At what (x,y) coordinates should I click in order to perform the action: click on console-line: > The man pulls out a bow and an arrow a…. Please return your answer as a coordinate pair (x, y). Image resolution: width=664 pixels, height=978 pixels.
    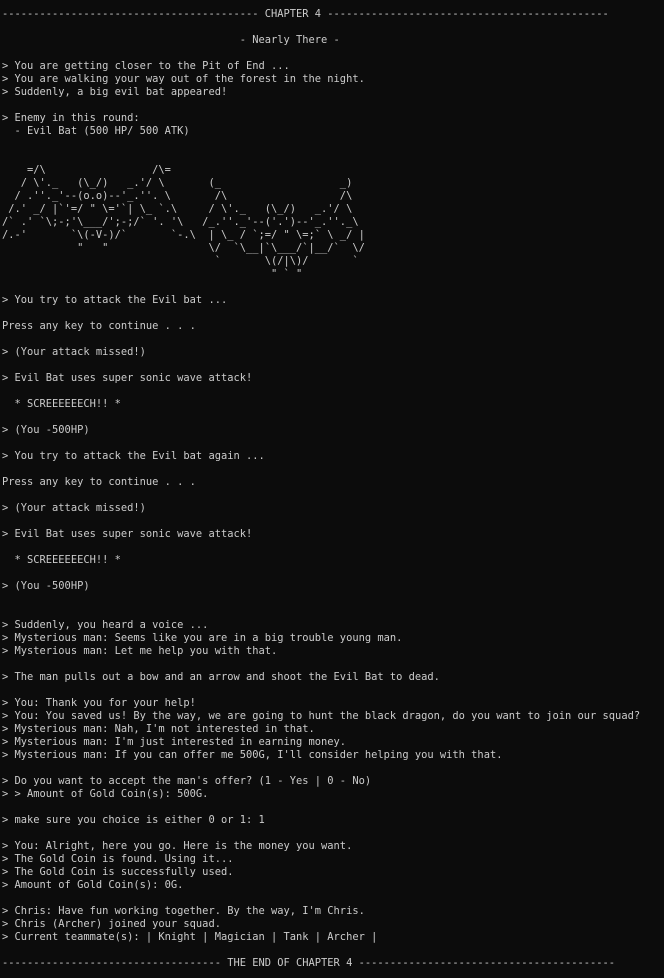
    Looking at the image, I should click on (221, 677).